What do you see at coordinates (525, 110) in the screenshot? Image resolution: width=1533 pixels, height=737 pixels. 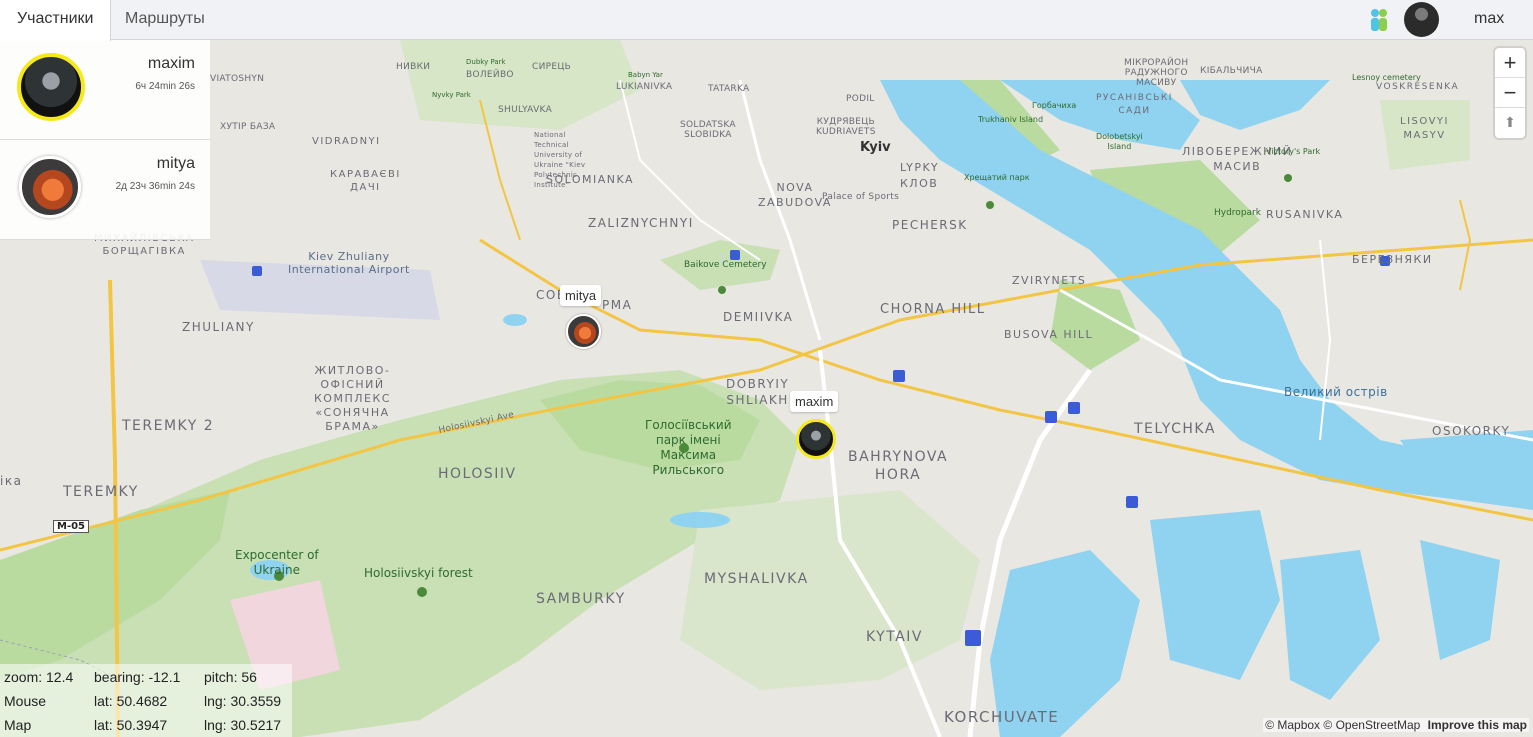 I see `map-label-shuliavka: SHULYAVKA` at bounding box center [525, 110].